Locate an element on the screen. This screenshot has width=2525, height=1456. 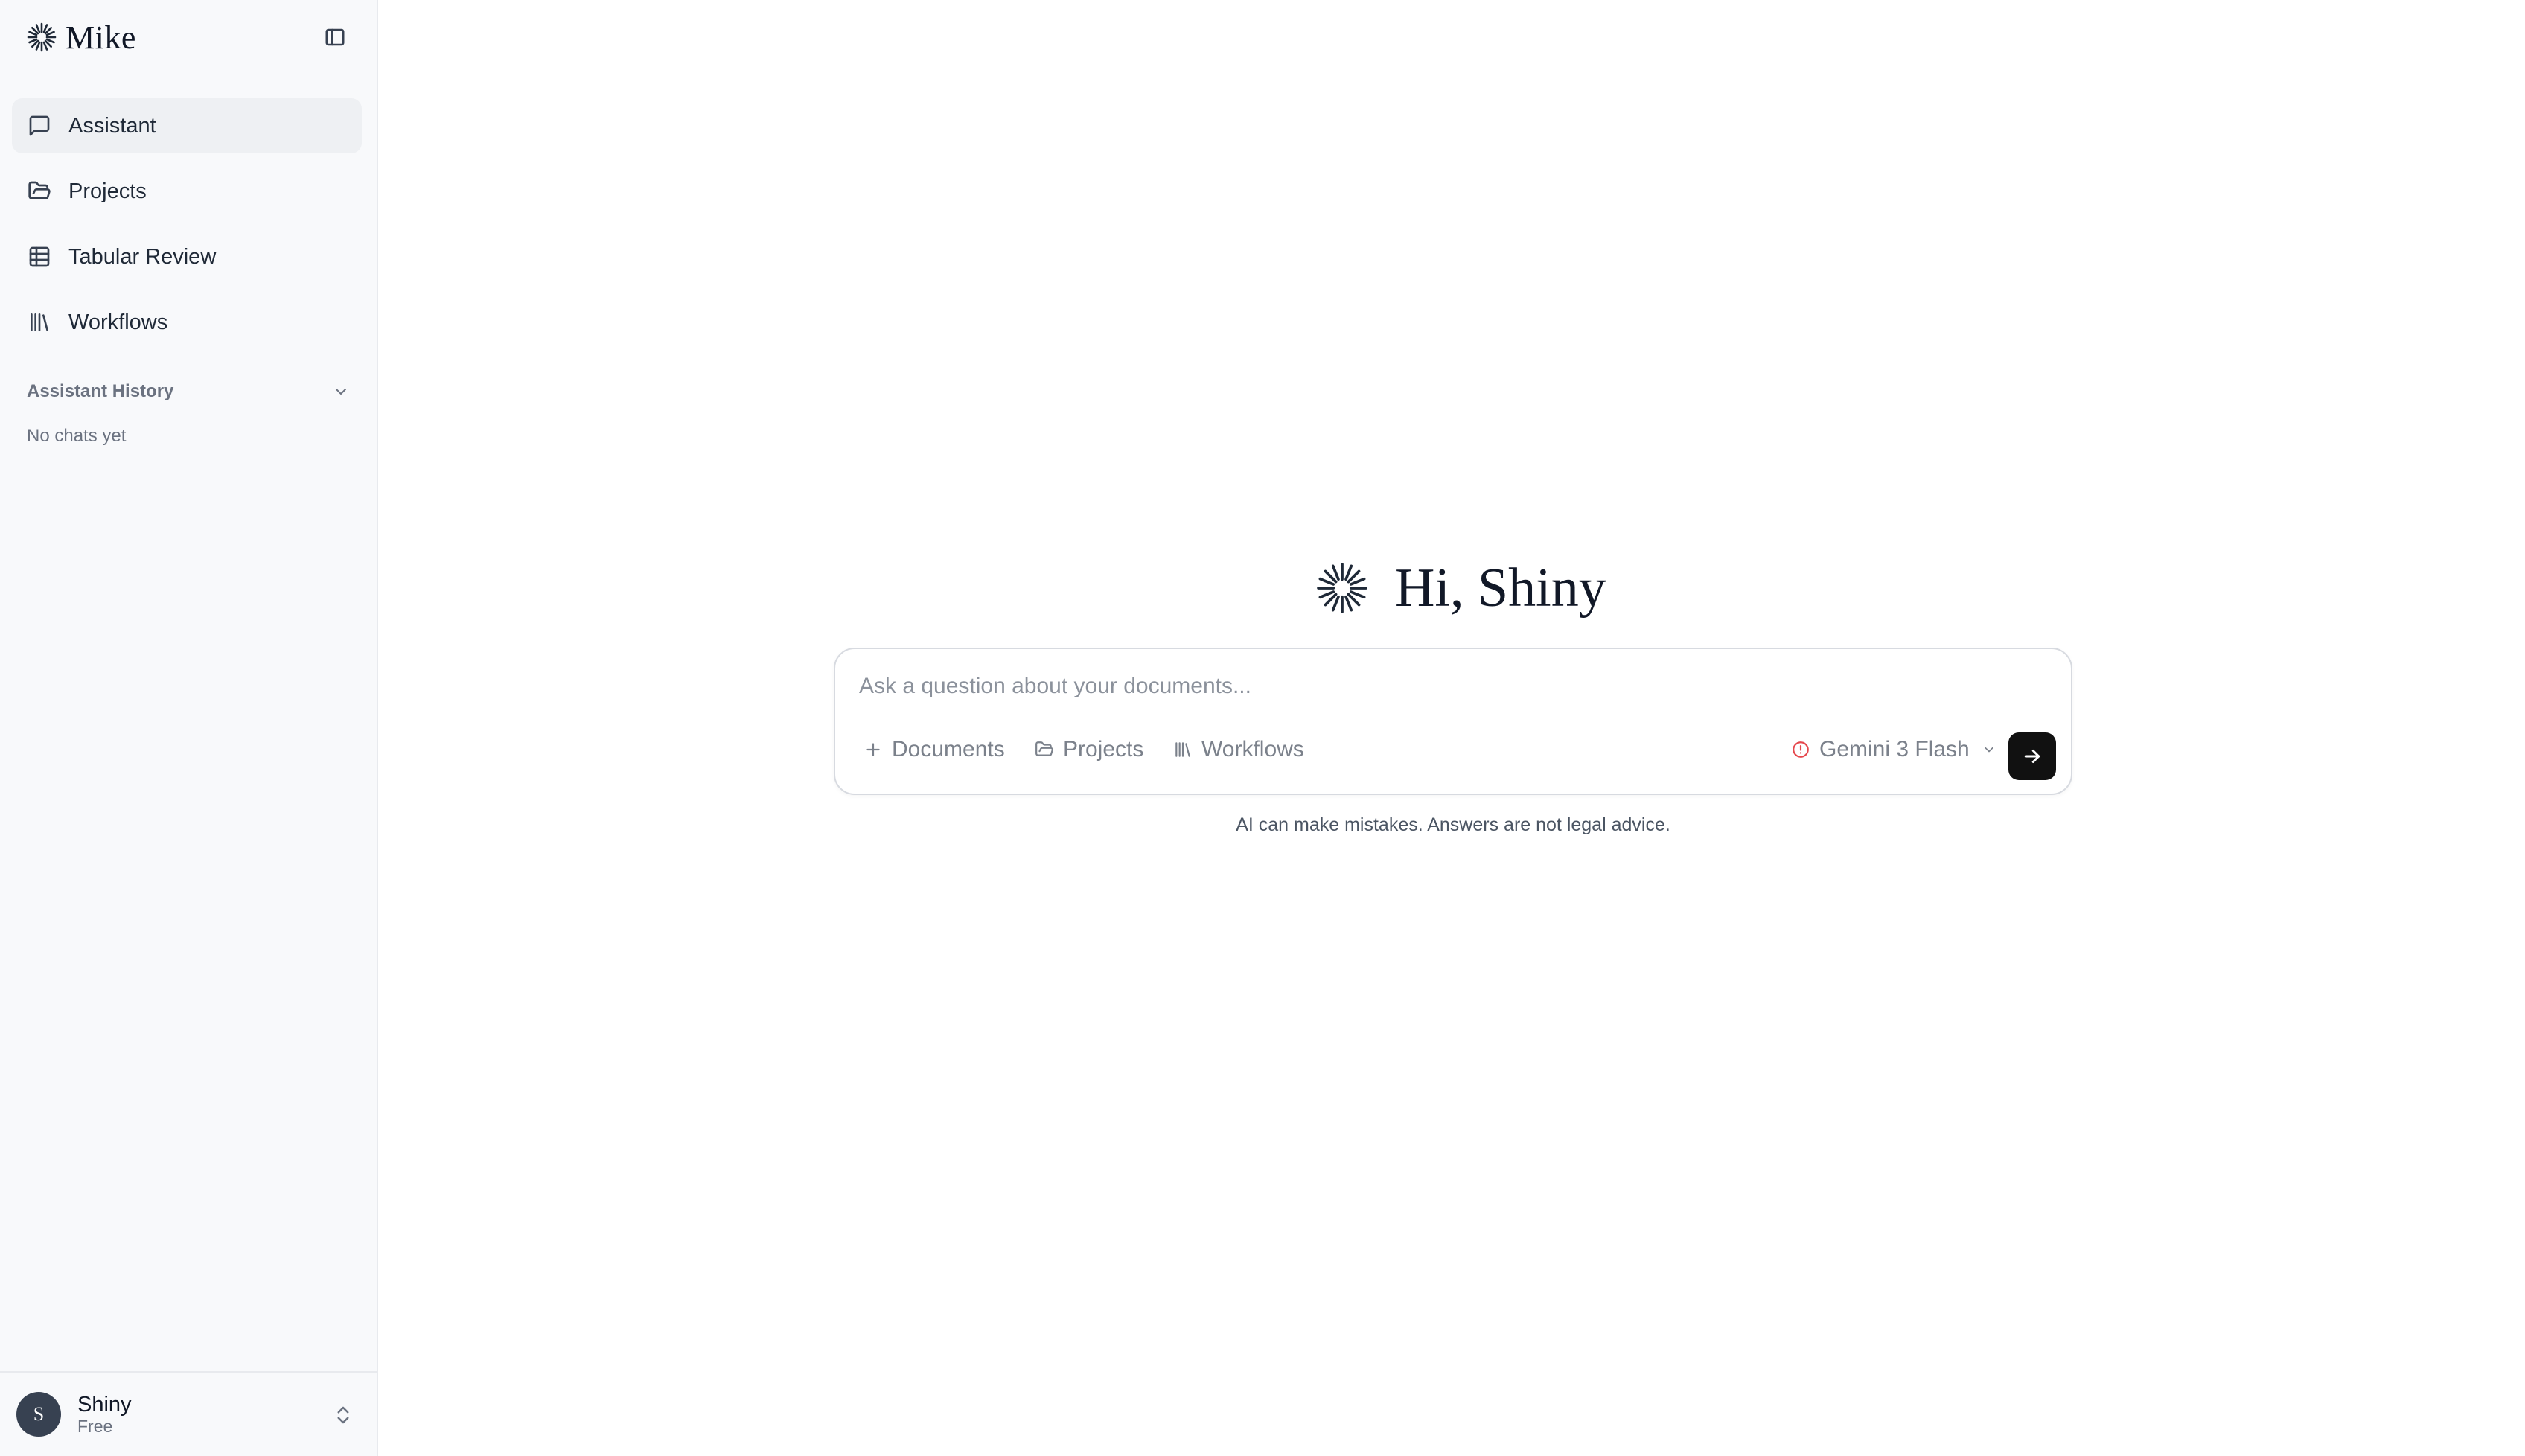
plus-icon is located at coordinates (873, 749).